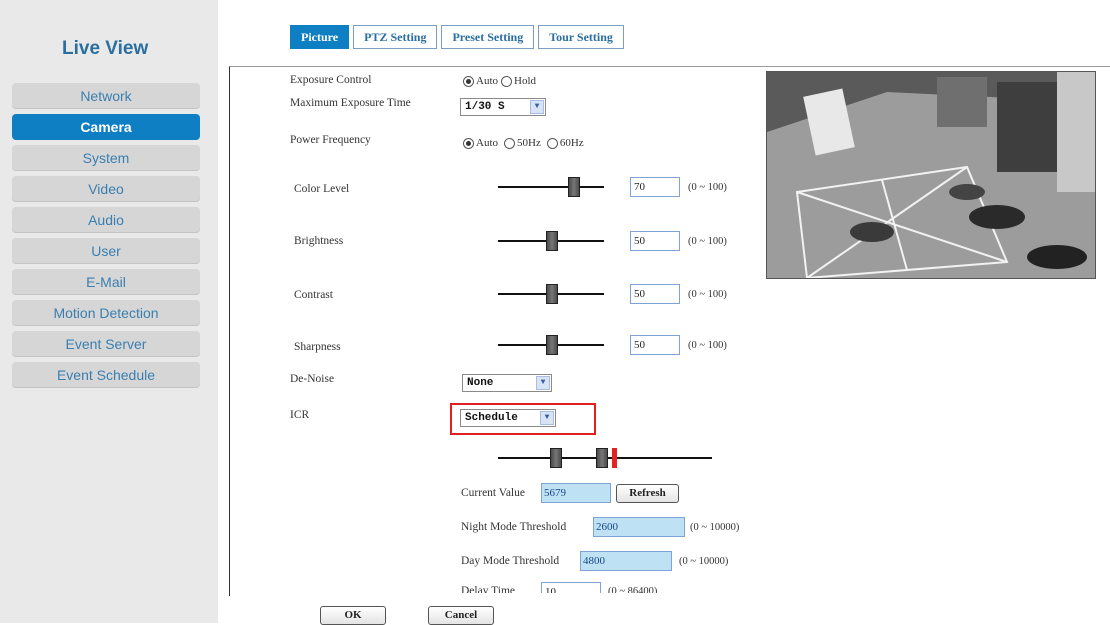 Image resolution: width=1110 pixels, height=625 pixels. I want to click on night-threshold-label: Night Mode Threshold, so click(514, 527).